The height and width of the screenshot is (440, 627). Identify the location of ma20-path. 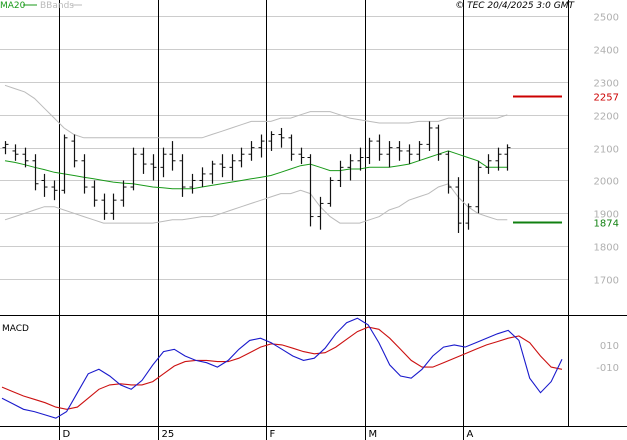
(256, 170).